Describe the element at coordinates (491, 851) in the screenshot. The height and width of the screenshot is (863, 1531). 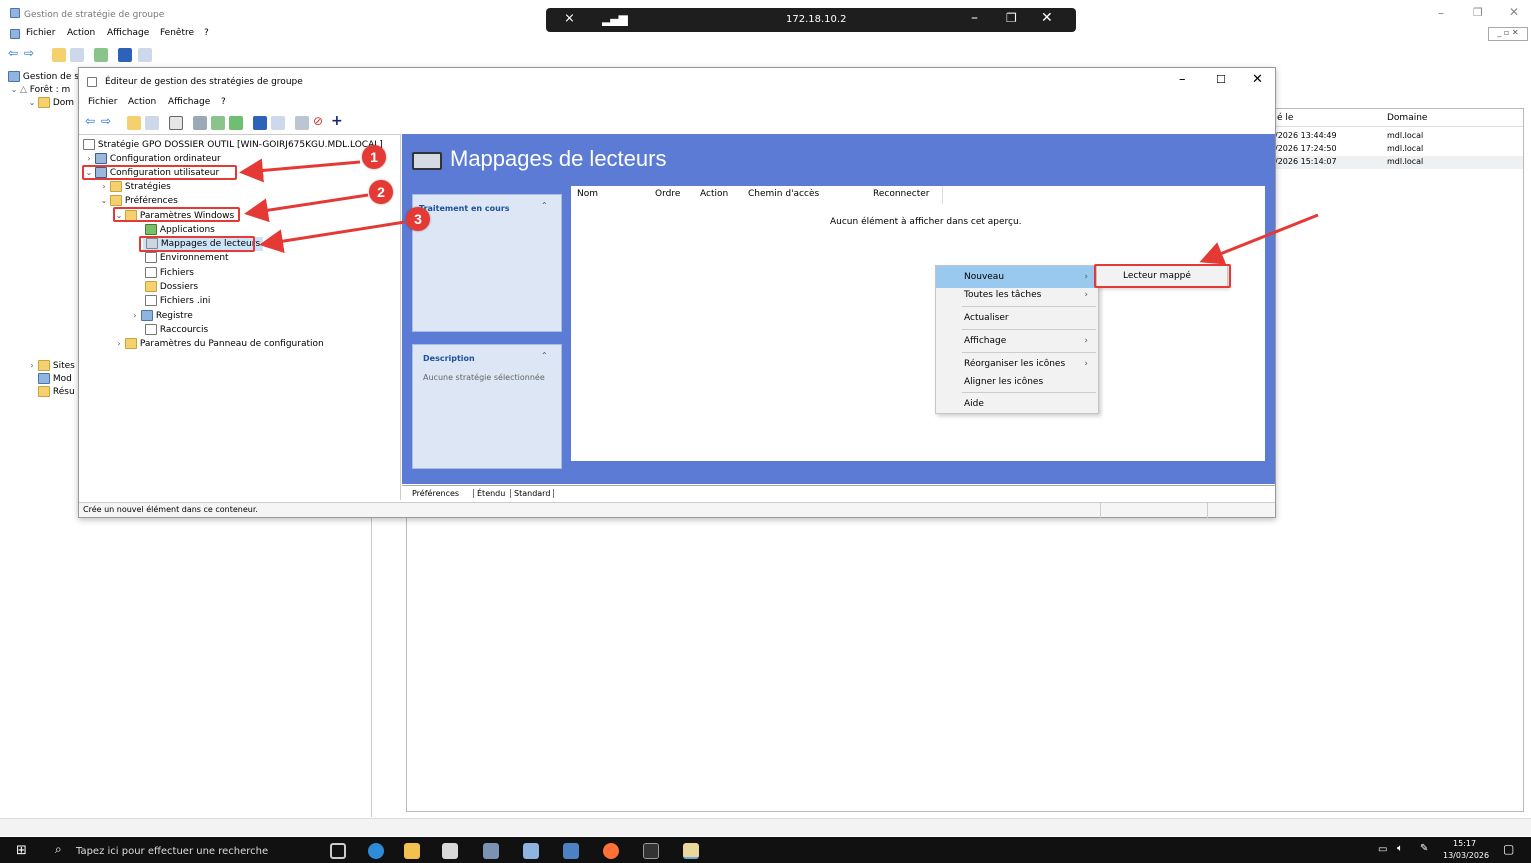
I see `server-manager-icon` at that location.